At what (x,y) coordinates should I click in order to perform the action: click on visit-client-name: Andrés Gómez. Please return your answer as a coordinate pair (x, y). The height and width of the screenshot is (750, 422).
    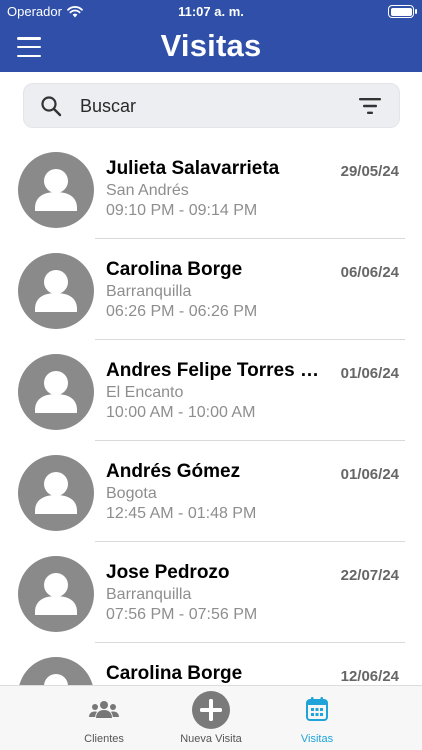
    Looking at the image, I should click on (173, 471).